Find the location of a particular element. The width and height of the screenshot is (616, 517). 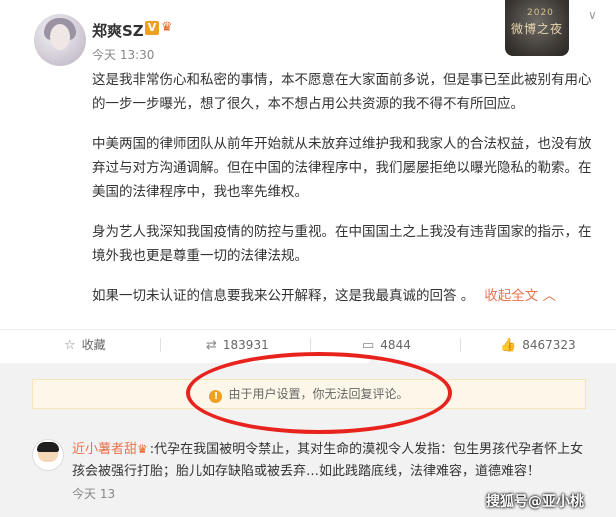

more-menu-icon: ∨ is located at coordinates (592, 15).